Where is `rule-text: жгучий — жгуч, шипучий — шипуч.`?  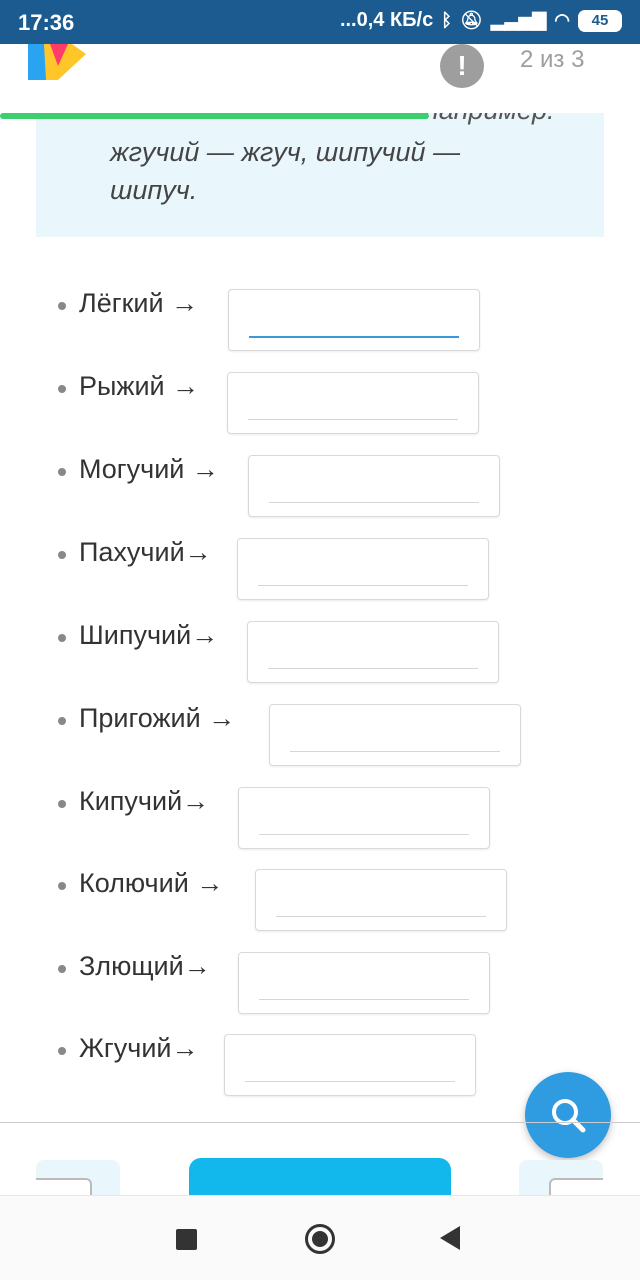
rule-text: жгучий — жгуч, шипучий — шипуч. is located at coordinates (285, 171).